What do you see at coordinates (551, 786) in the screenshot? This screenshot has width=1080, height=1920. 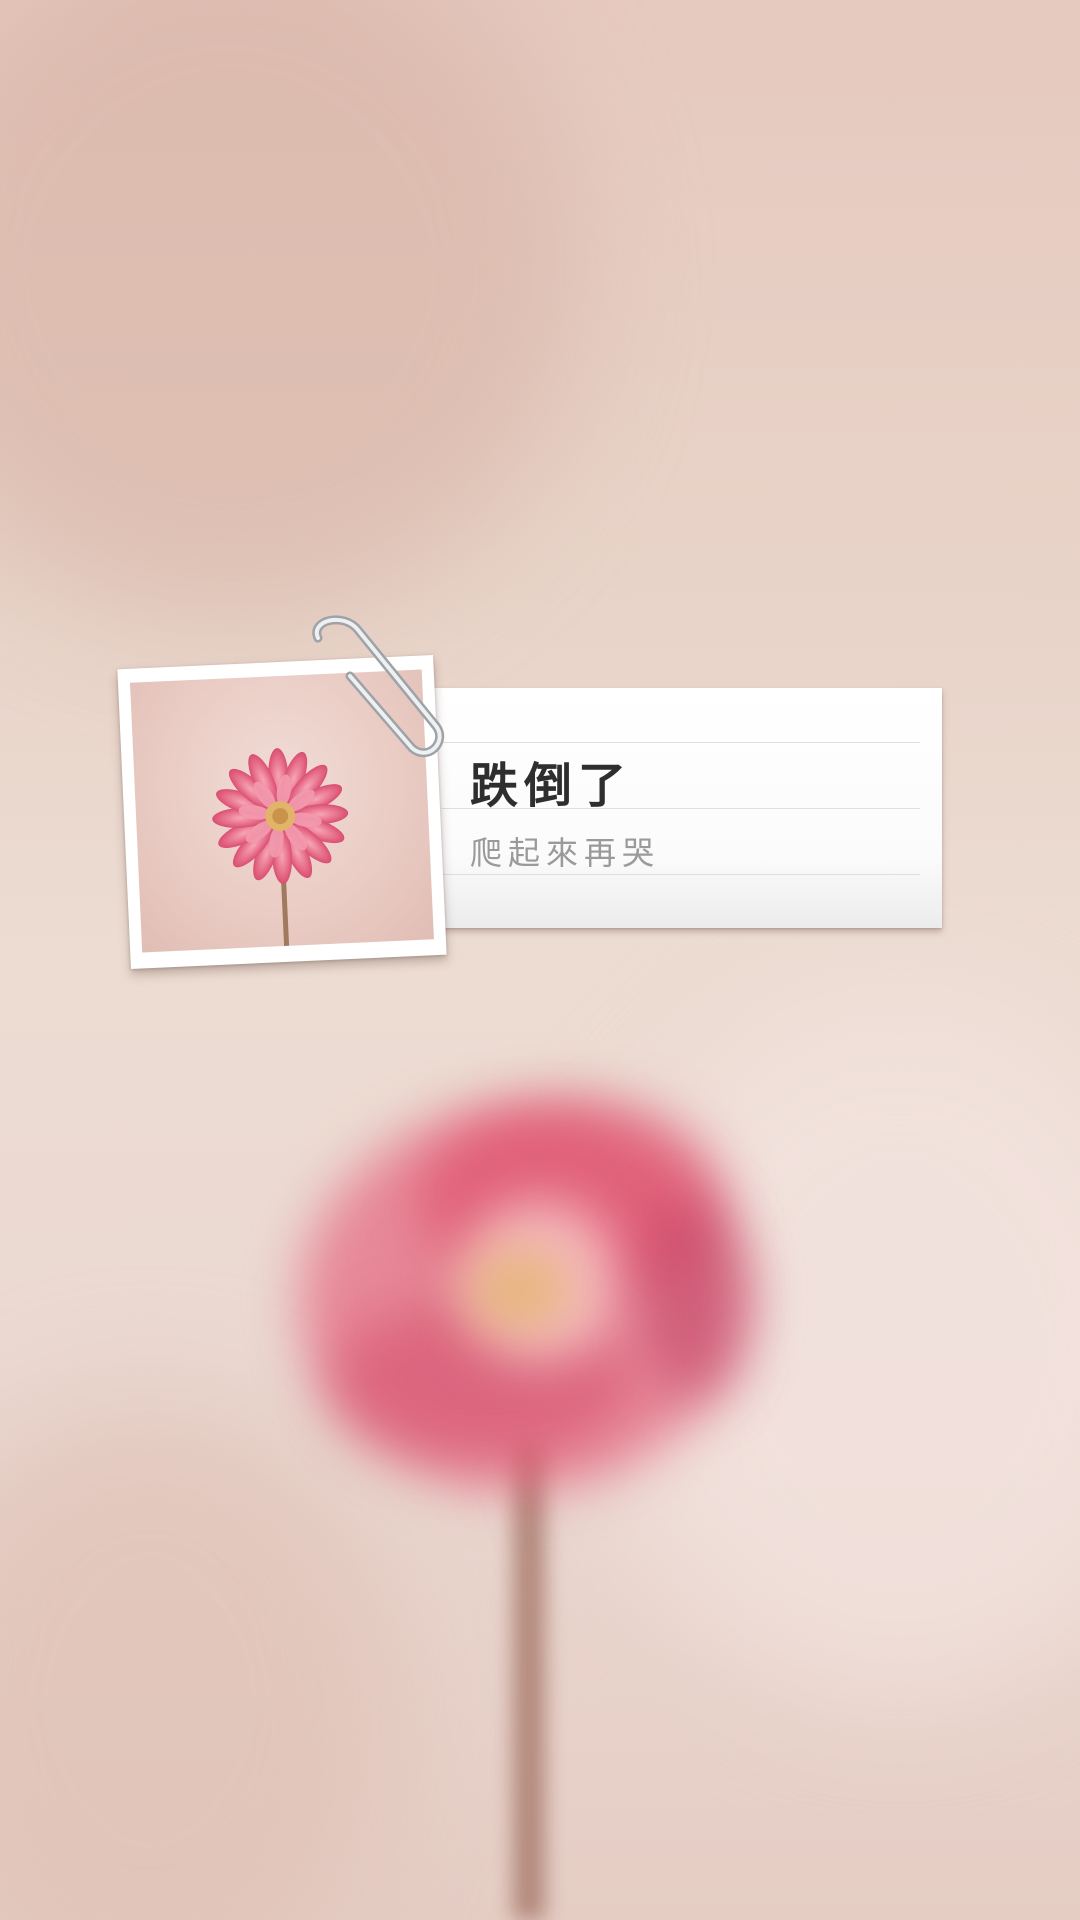 I see `note-title: 跌倒了` at bounding box center [551, 786].